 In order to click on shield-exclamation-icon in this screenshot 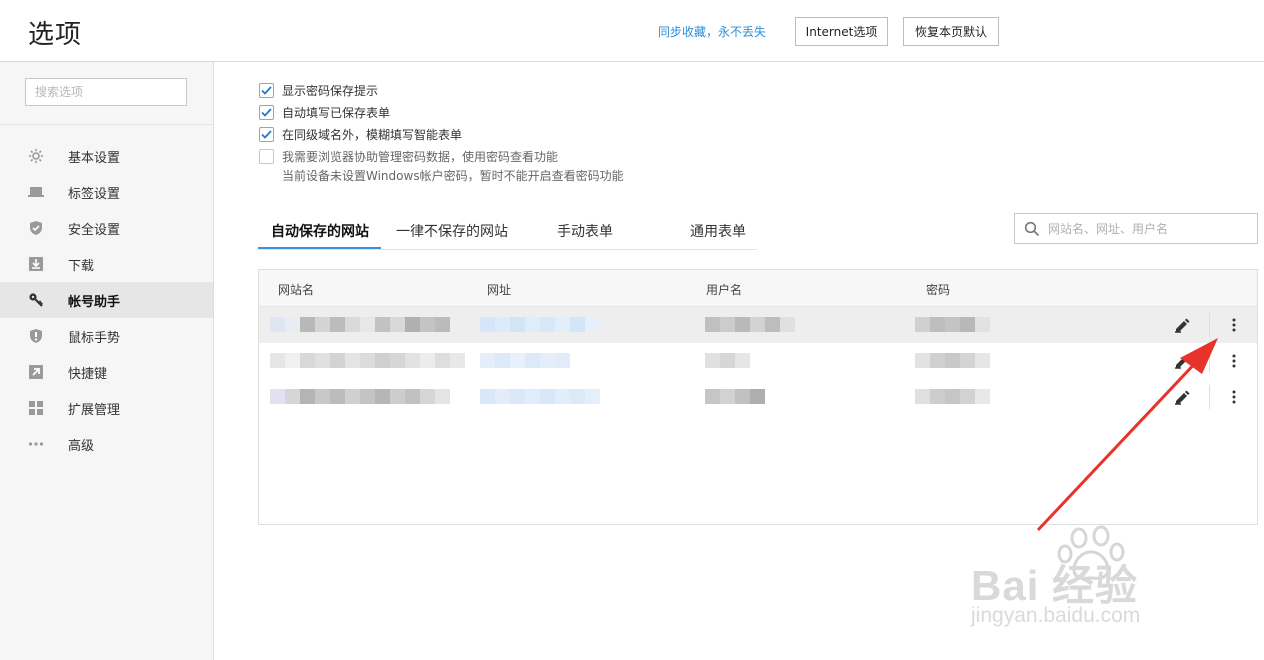, I will do `click(36, 336)`.